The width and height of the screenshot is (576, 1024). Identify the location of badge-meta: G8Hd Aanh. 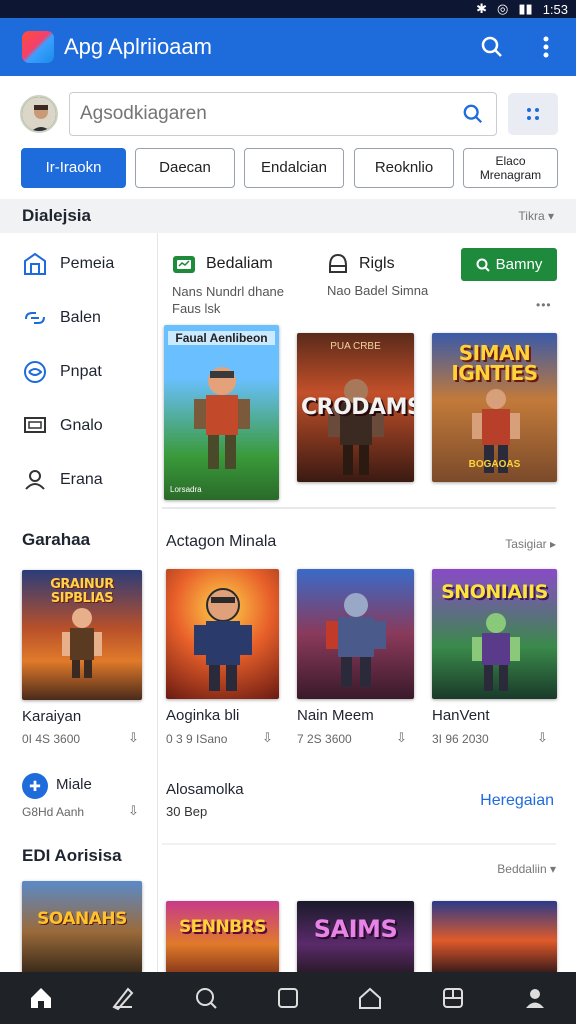
(53, 812).